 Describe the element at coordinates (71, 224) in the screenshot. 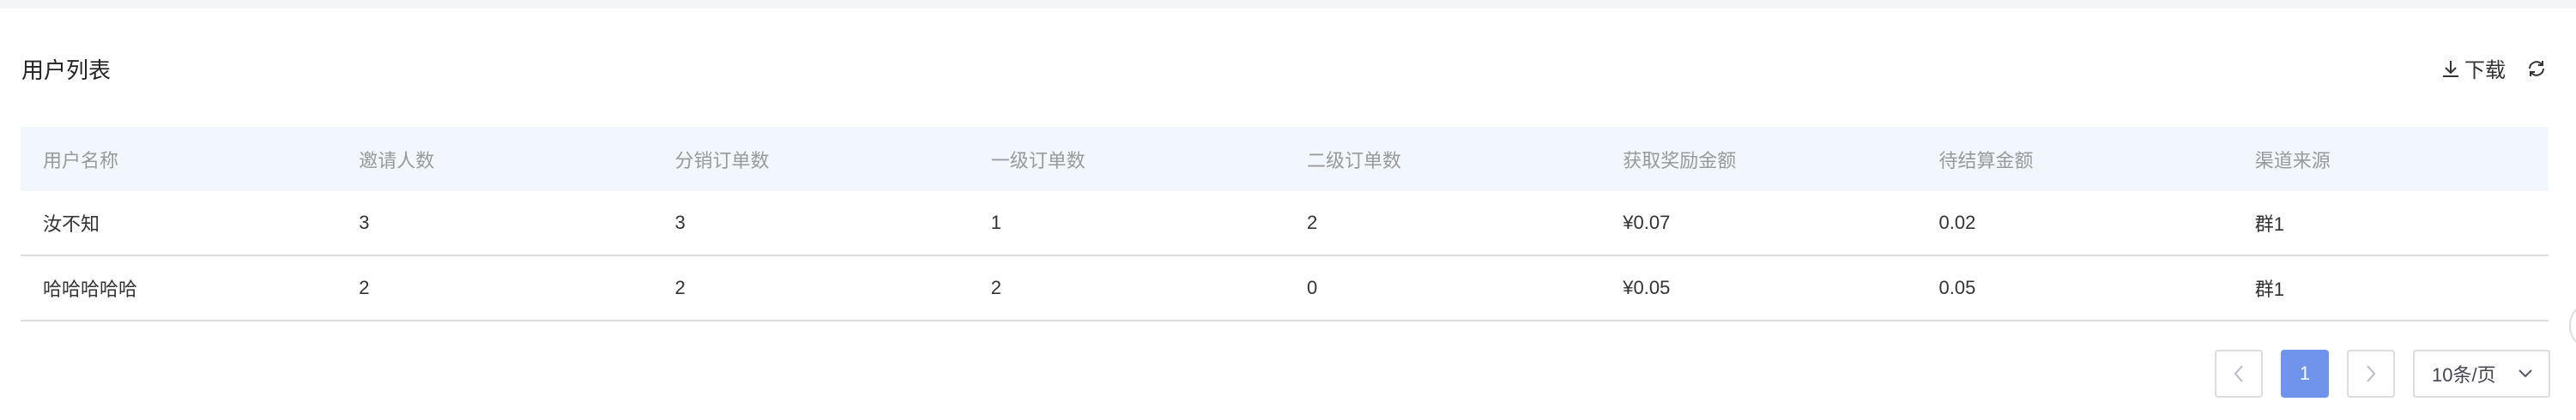

I see `table-cell: 汝不知` at that location.